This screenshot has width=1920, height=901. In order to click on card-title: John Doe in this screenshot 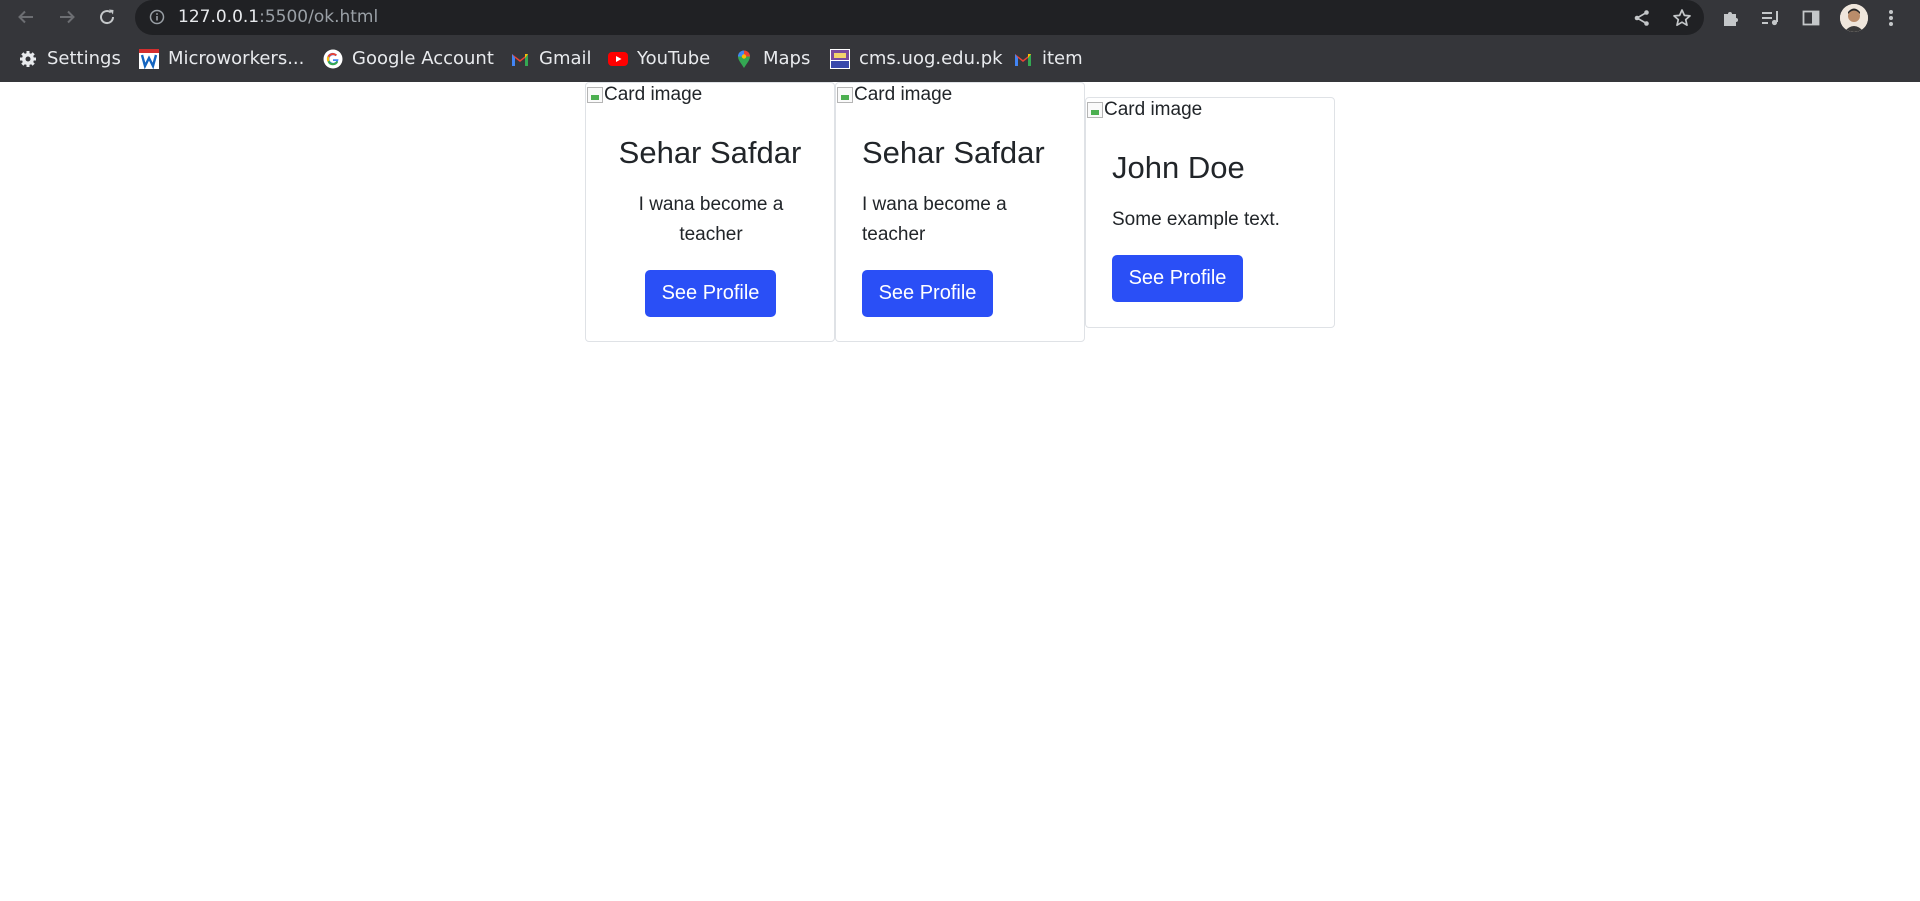, I will do `click(1178, 167)`.